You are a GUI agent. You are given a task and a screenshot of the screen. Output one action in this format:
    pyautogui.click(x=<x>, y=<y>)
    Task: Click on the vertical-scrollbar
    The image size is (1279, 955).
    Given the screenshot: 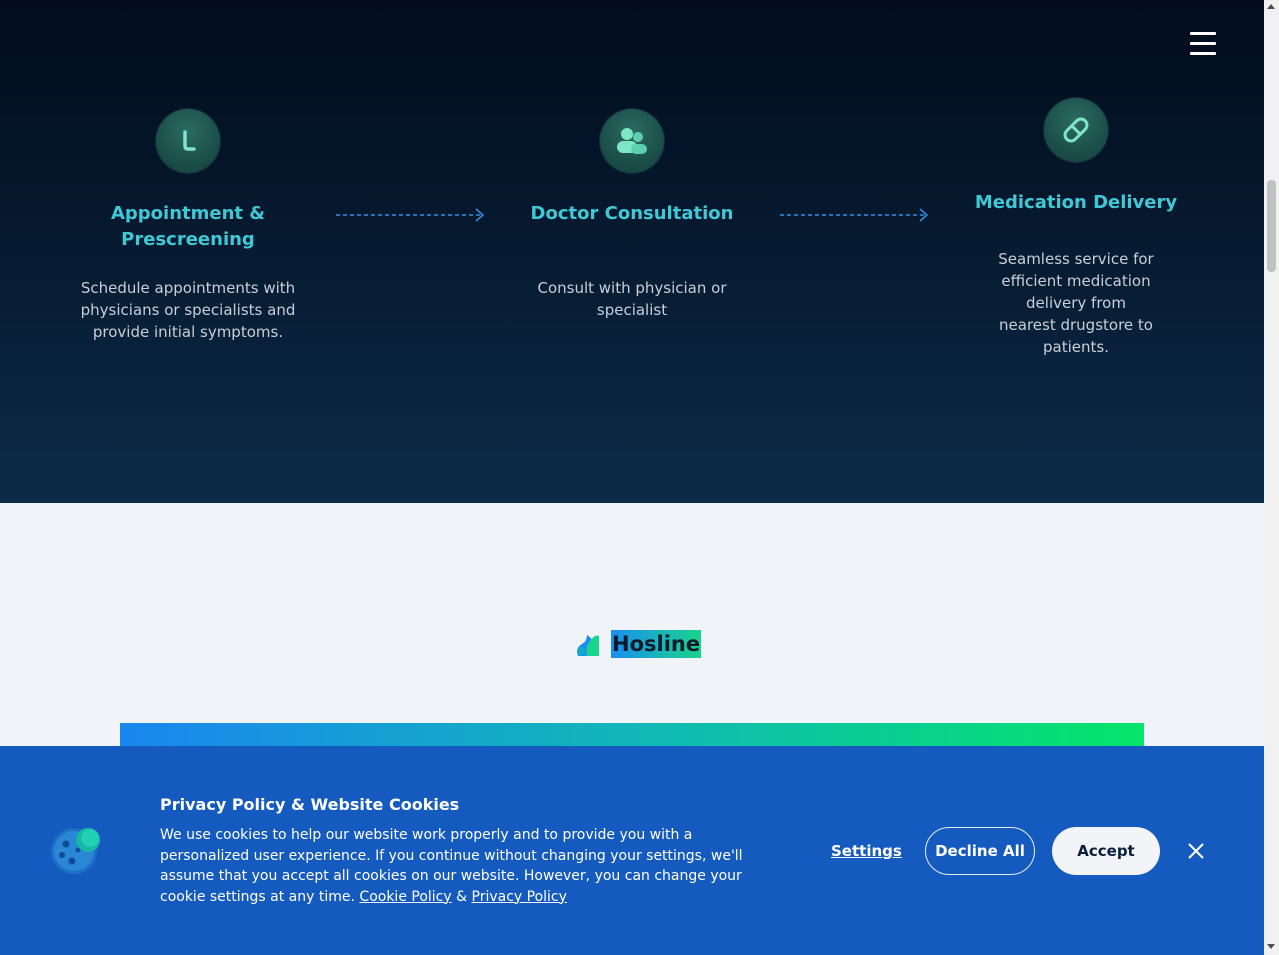 What is the action you would take?
    pyautogui.click(x=1271, y=477)
    